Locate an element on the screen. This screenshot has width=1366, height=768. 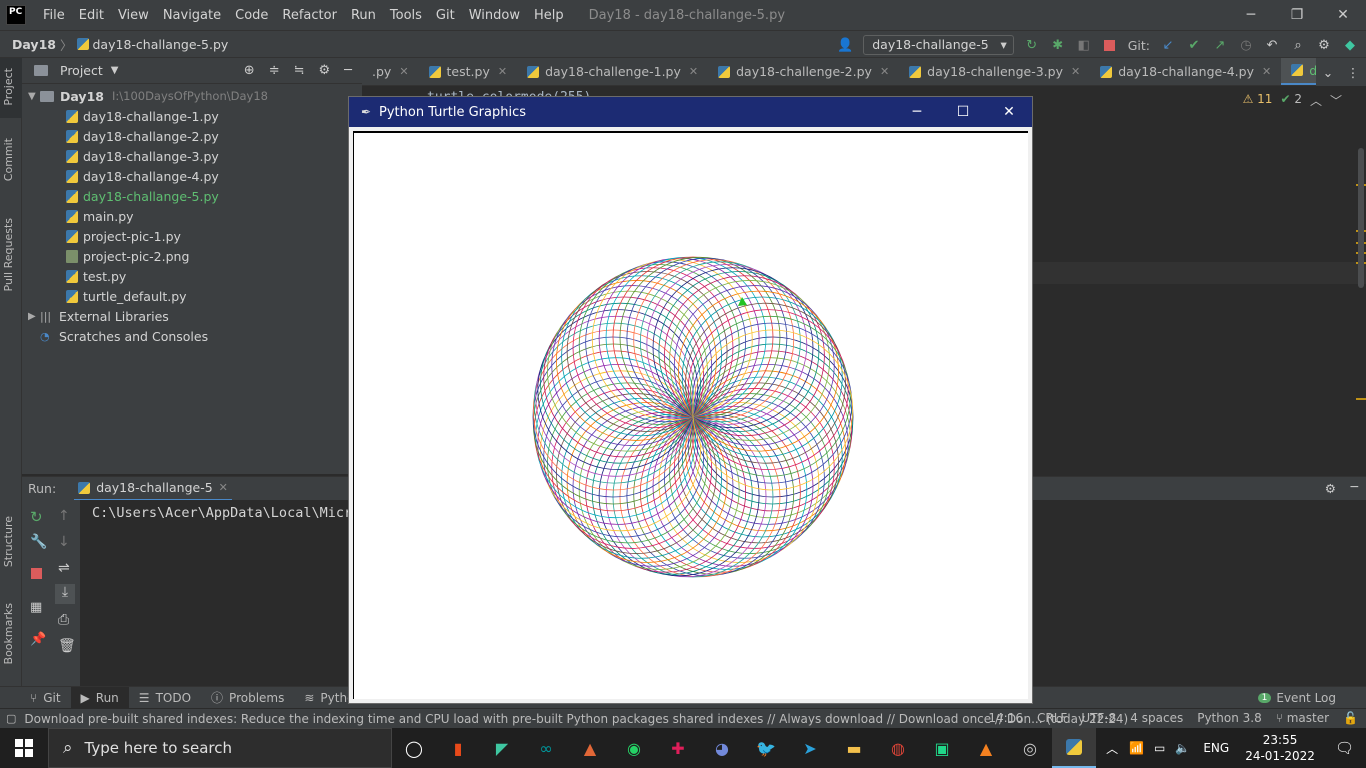
status-line-separator: CRLF is located at coordinates (1052, 718).